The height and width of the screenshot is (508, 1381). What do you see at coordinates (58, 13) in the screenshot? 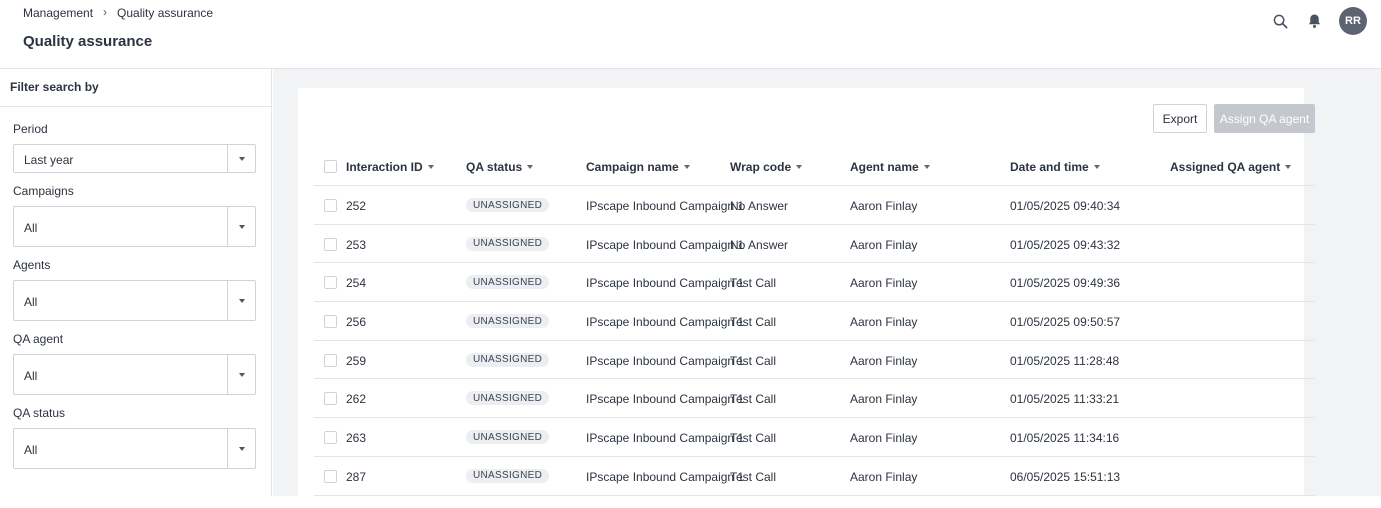
I see `breadcrumb-item-management: Management` at bounding box center [58, 13].